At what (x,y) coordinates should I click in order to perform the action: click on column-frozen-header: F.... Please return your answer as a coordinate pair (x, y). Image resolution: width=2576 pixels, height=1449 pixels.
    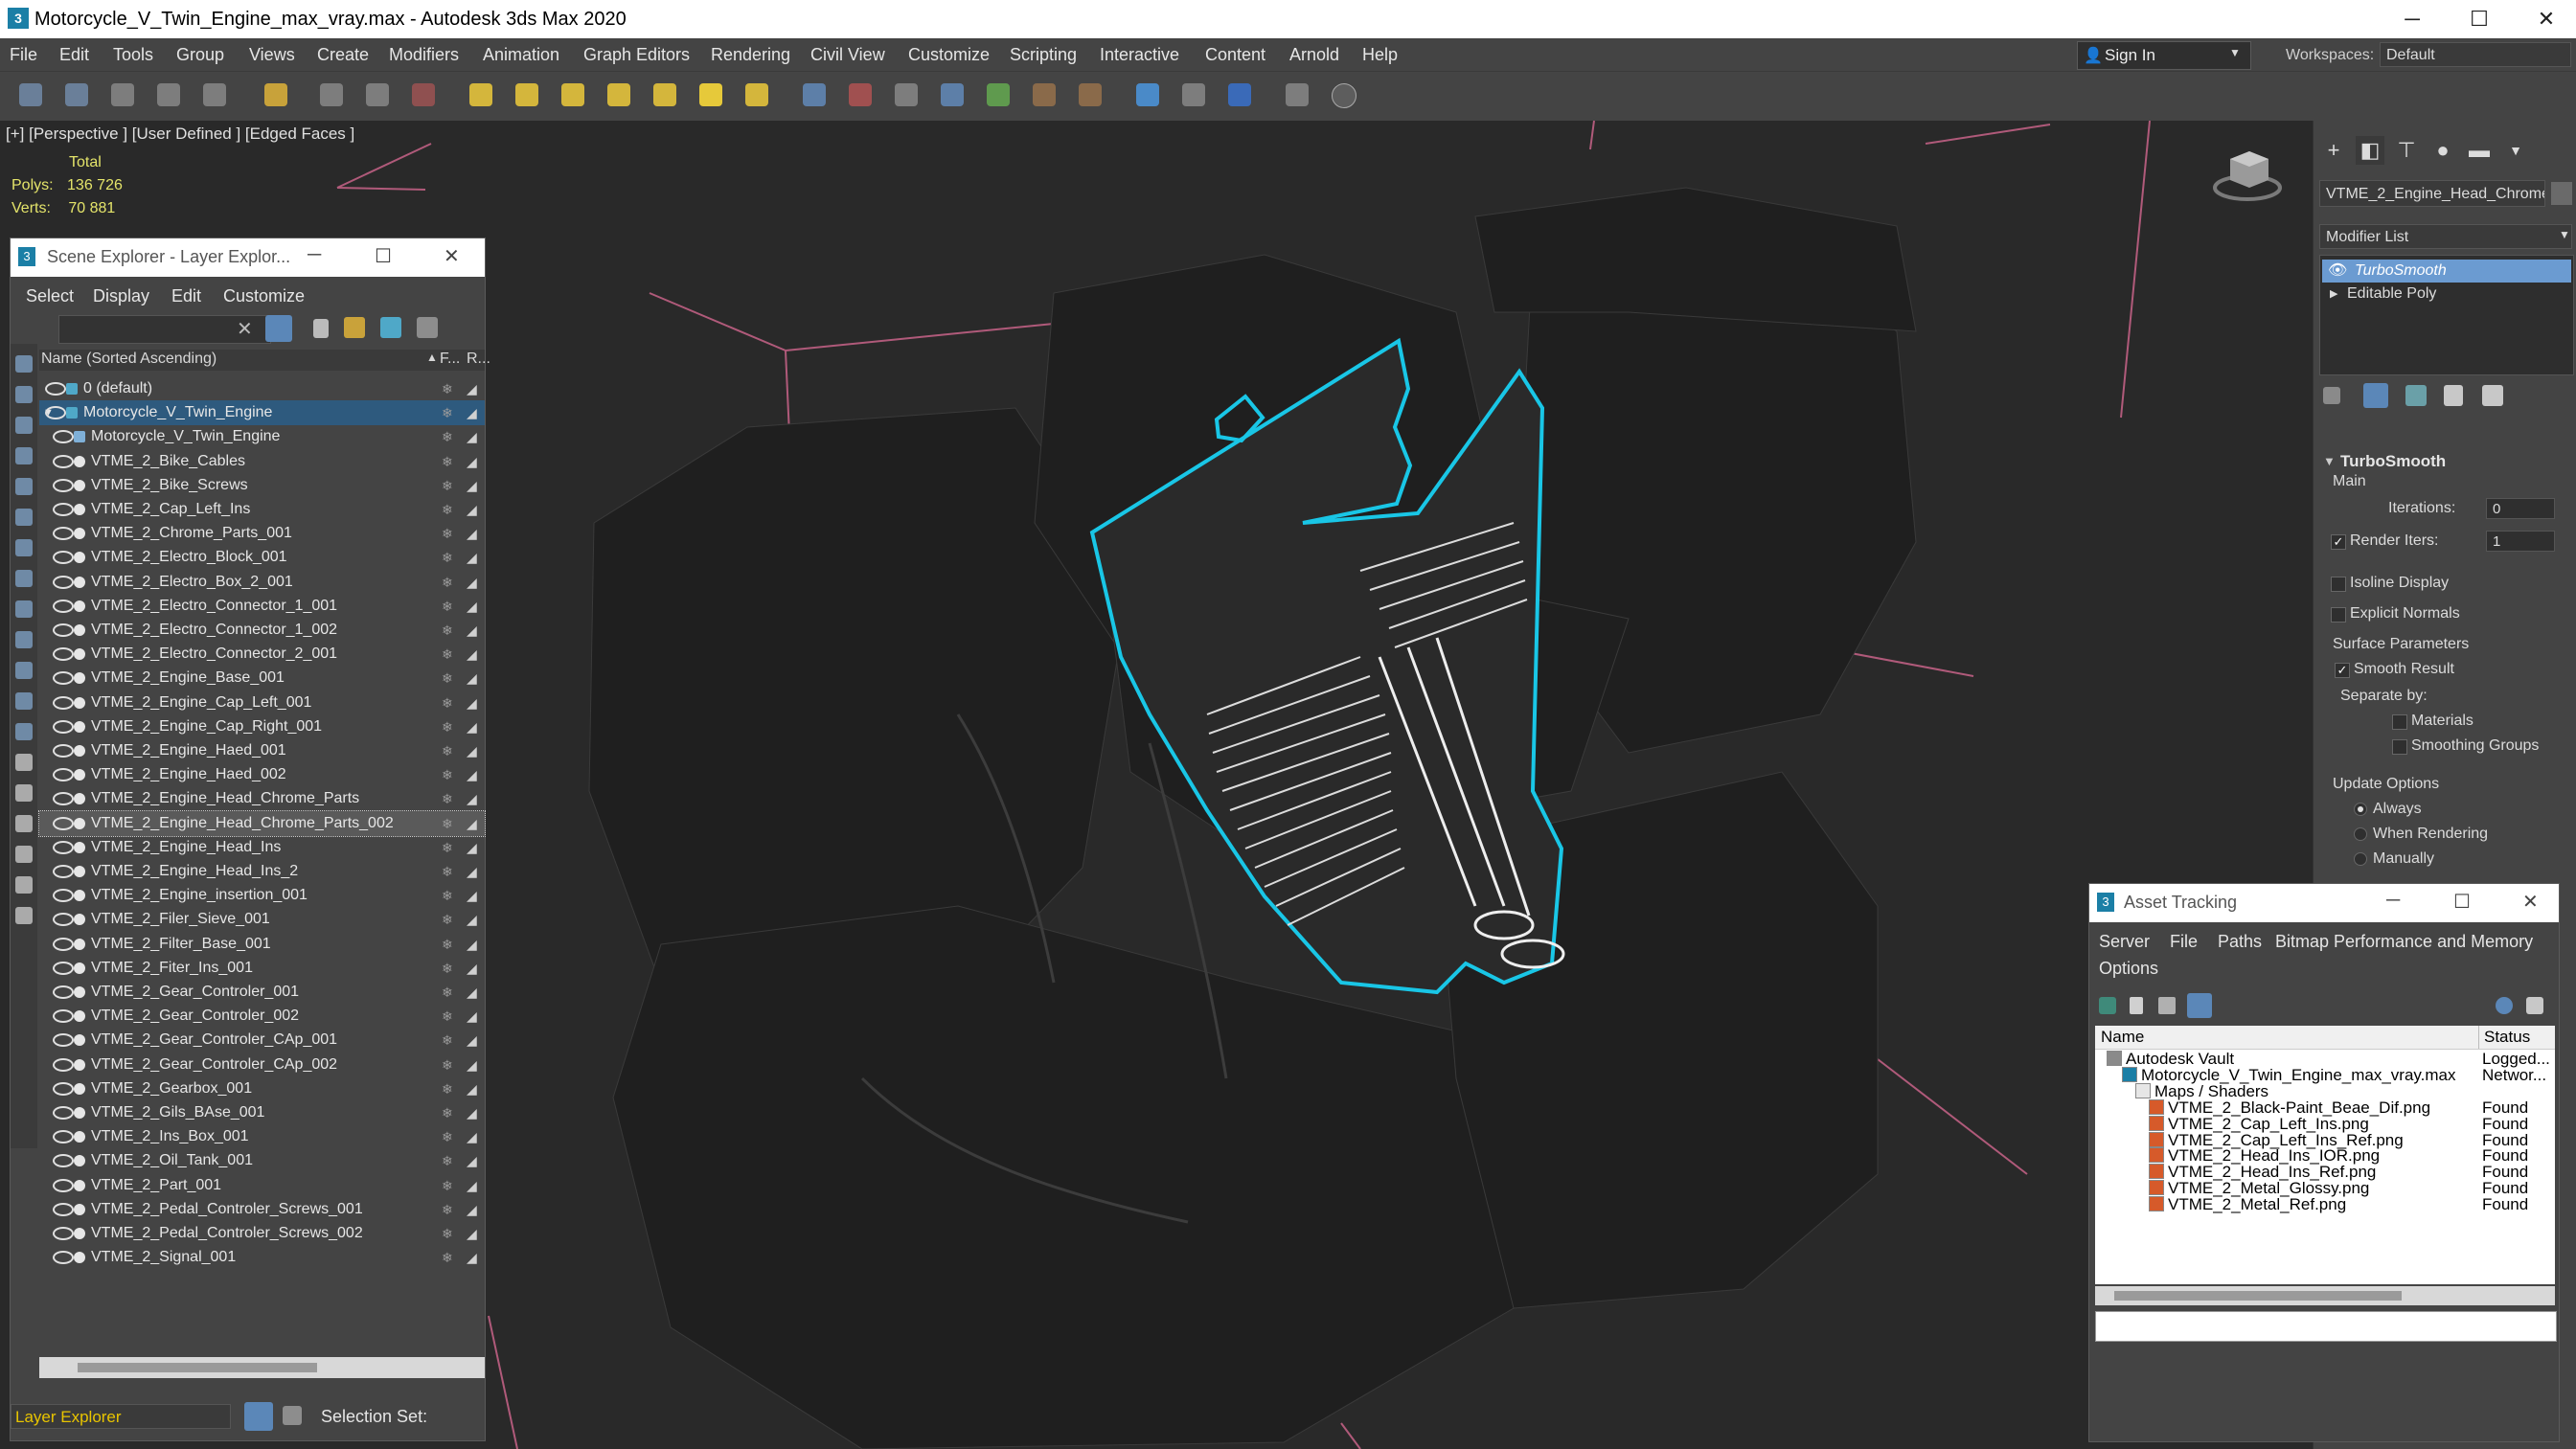
    Looking at the image, I should click on (450, 359).